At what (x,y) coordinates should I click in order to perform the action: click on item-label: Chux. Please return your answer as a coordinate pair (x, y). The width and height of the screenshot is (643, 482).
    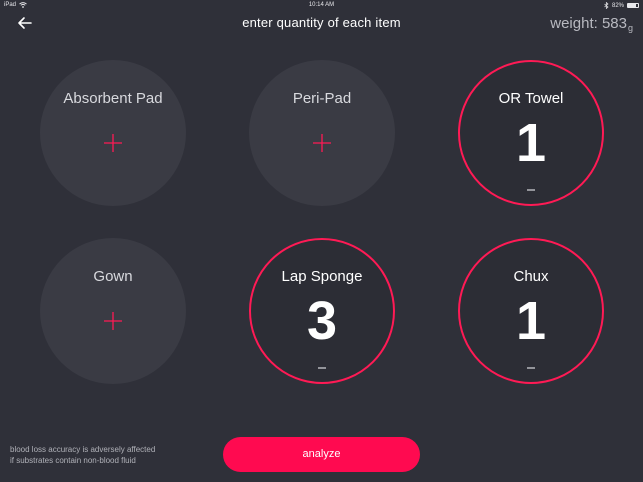
    Looking at the image, I should click on (531, 276).